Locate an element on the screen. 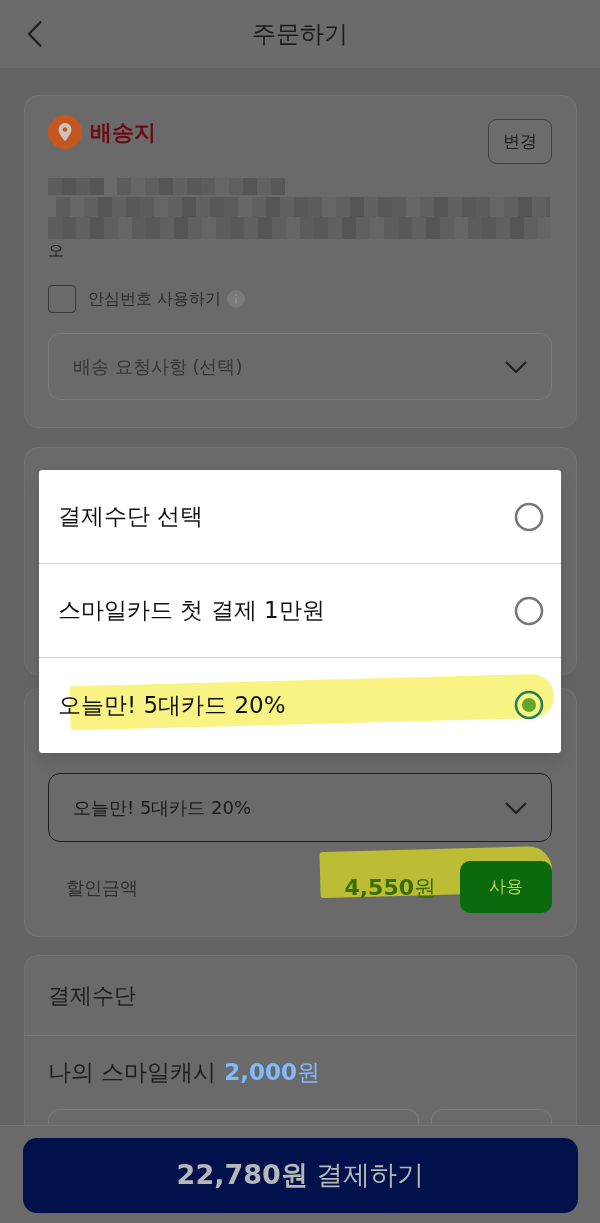 The image size is (600, 1223). checkbox-label: 안심번호 사용하기 is located at coordinates (155, 299).